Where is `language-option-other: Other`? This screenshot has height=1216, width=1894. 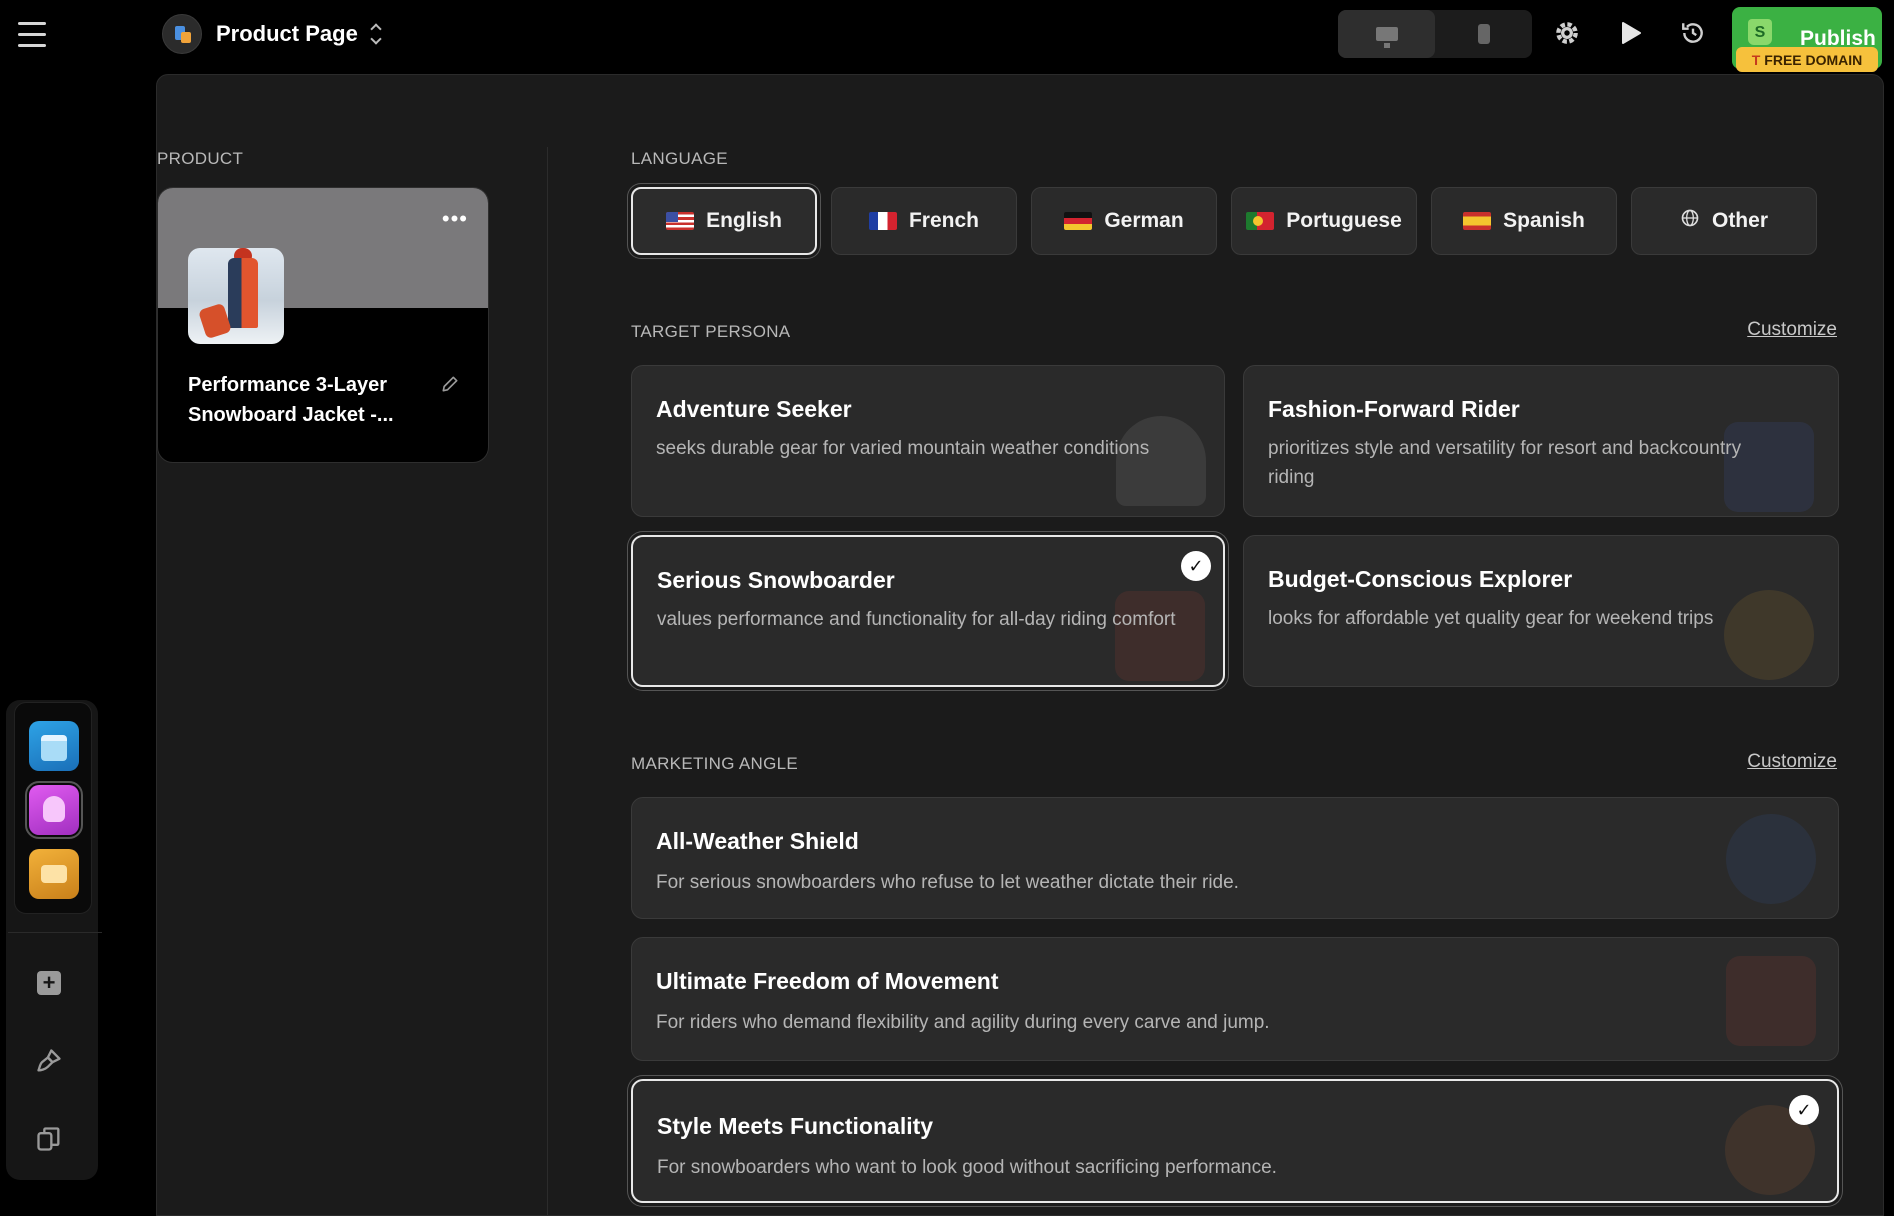 language-option-other: Other is located at coordinates (1724, 221).